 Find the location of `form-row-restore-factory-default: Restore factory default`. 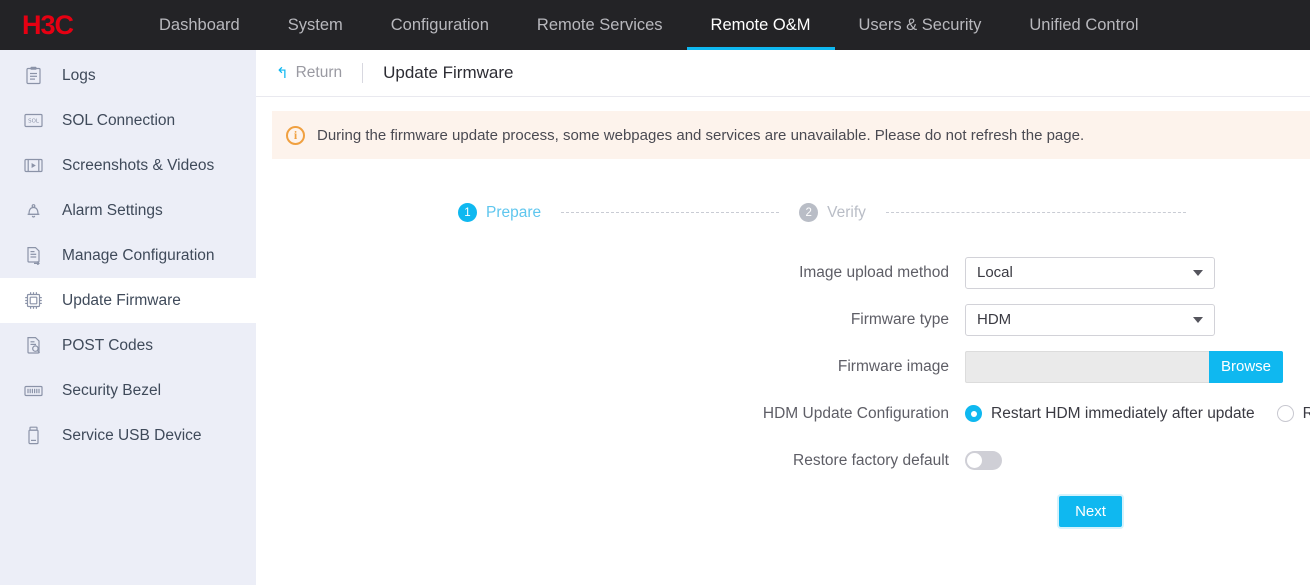

form-row-restore-factory-default: Restore factory default is located at coordinates (783, 460).